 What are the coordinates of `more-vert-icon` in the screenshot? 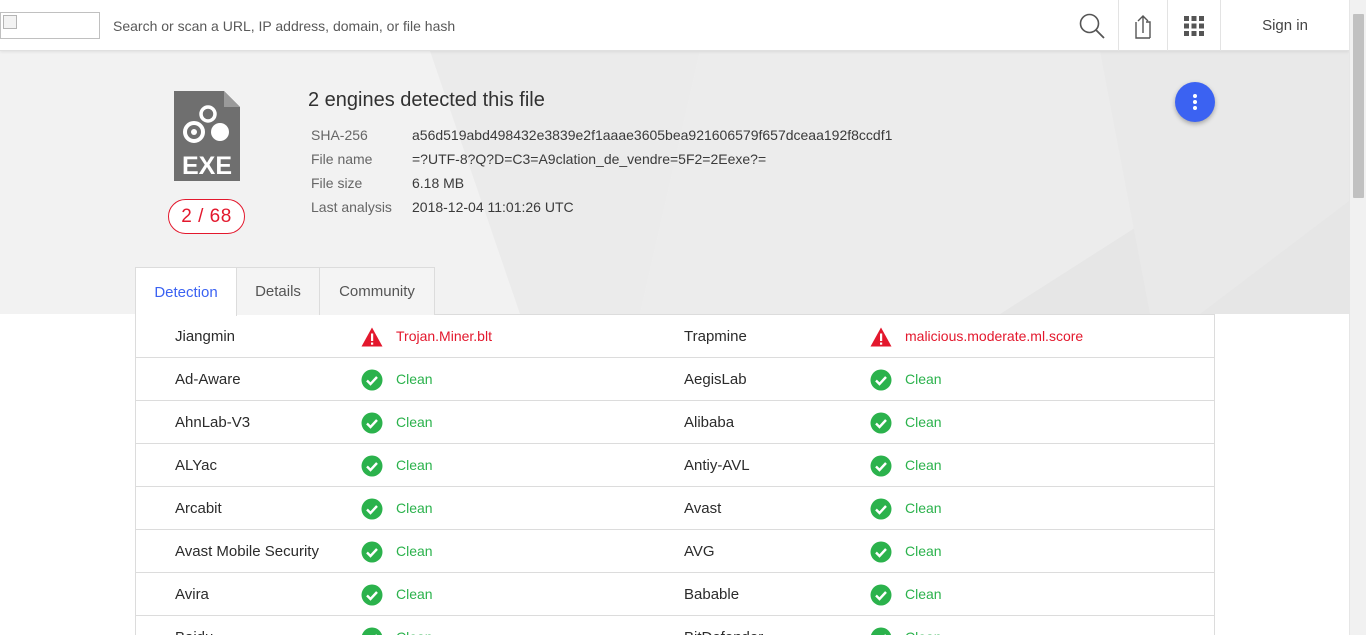 It's located at (1195, 102).